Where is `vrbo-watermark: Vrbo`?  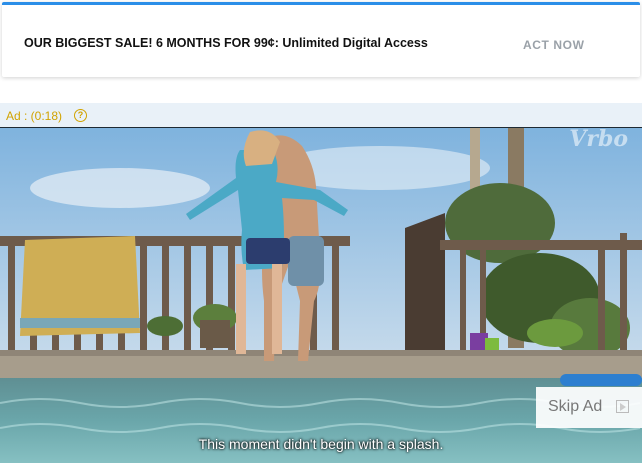 vrbo-watermark: Vrbo is located at coordinates (598, 140).